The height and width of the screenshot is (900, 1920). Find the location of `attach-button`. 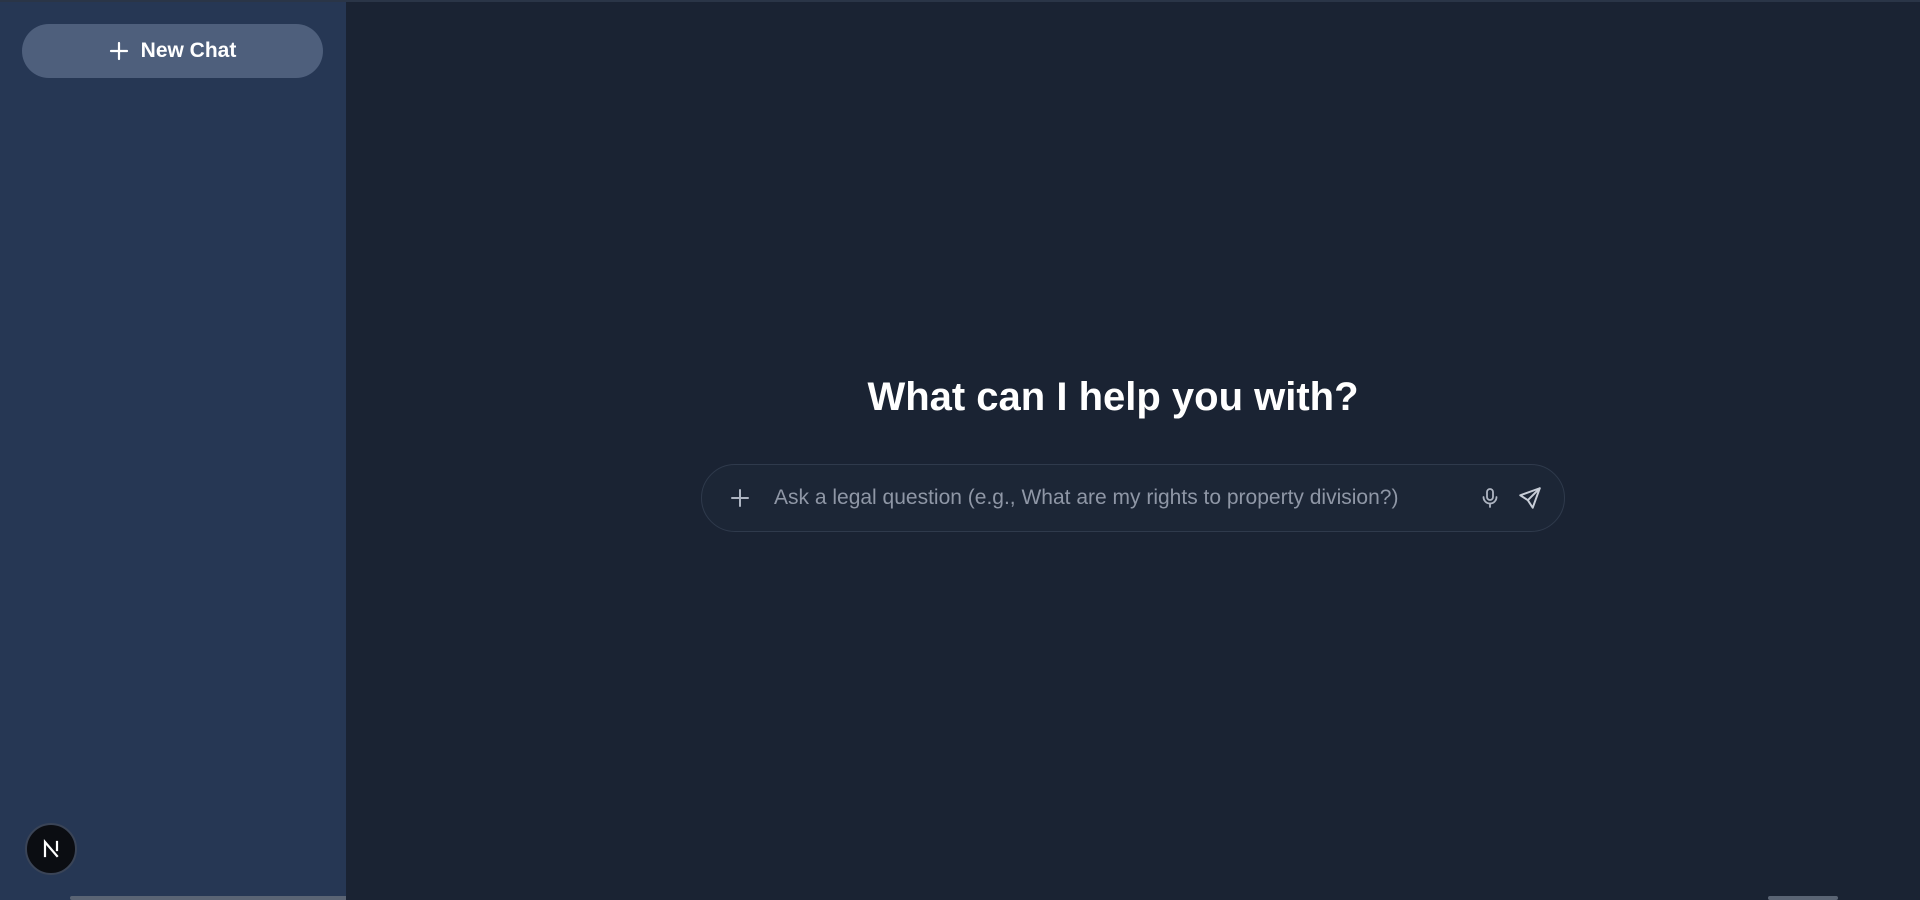

attach-button is located at coordinates (740, 498).